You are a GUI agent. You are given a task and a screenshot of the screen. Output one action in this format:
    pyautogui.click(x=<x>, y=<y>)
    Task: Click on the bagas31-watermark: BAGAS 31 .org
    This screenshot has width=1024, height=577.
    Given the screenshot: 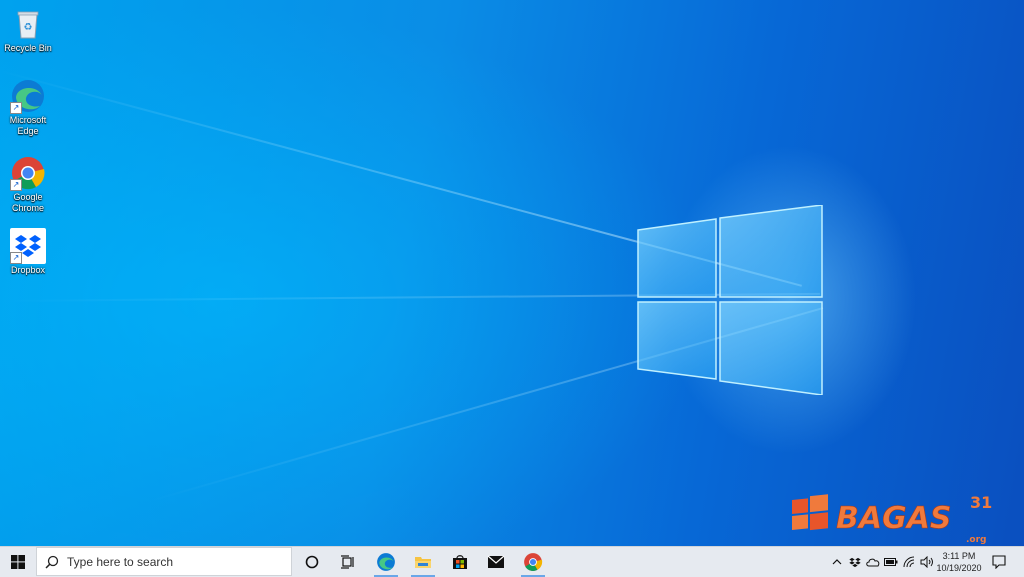 What is the action you would take?
    pyautogui.click(x=895, y=517)
    